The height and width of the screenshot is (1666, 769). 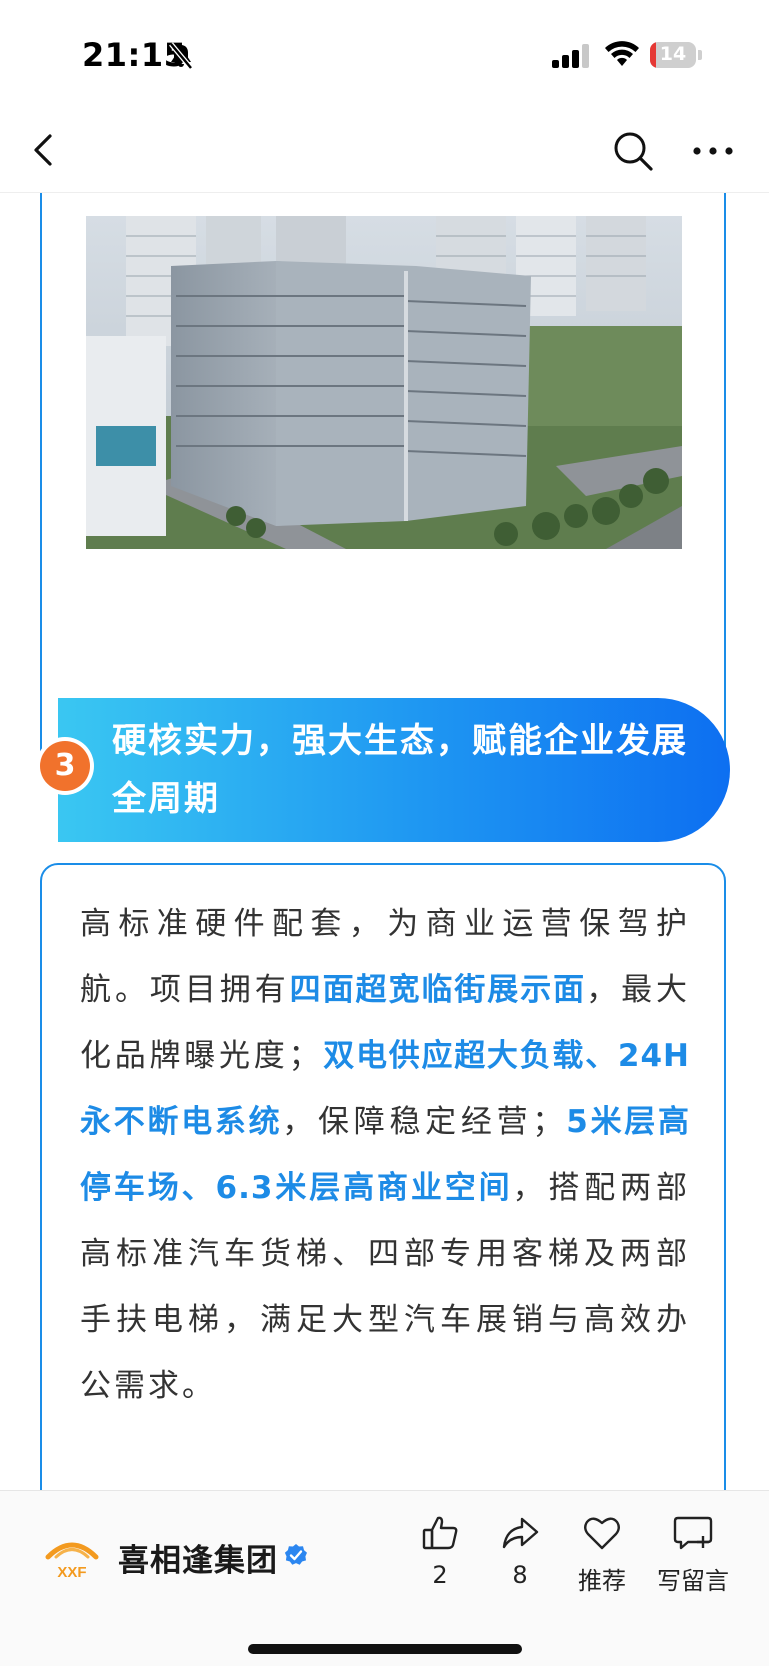 I want to click on share-count: 8, so click(x=520, y=1575).